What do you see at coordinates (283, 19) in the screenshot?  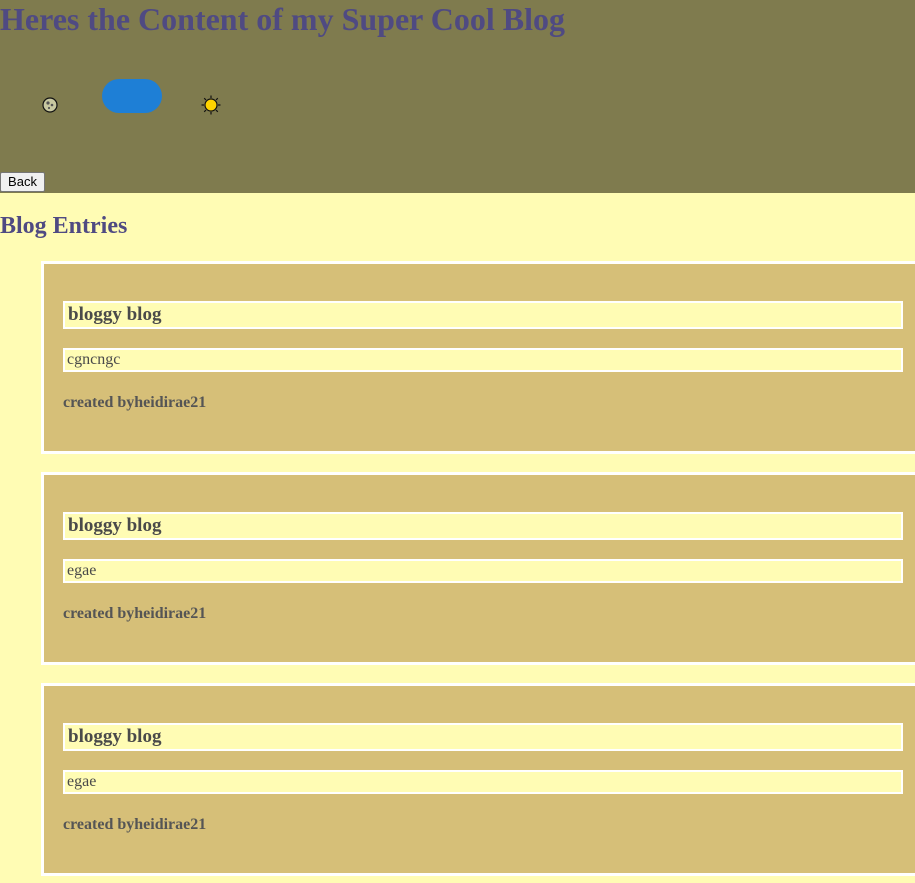 I see `page-title: Heres the Content of my Super Cool Blog` at bounding box center [283, 19].